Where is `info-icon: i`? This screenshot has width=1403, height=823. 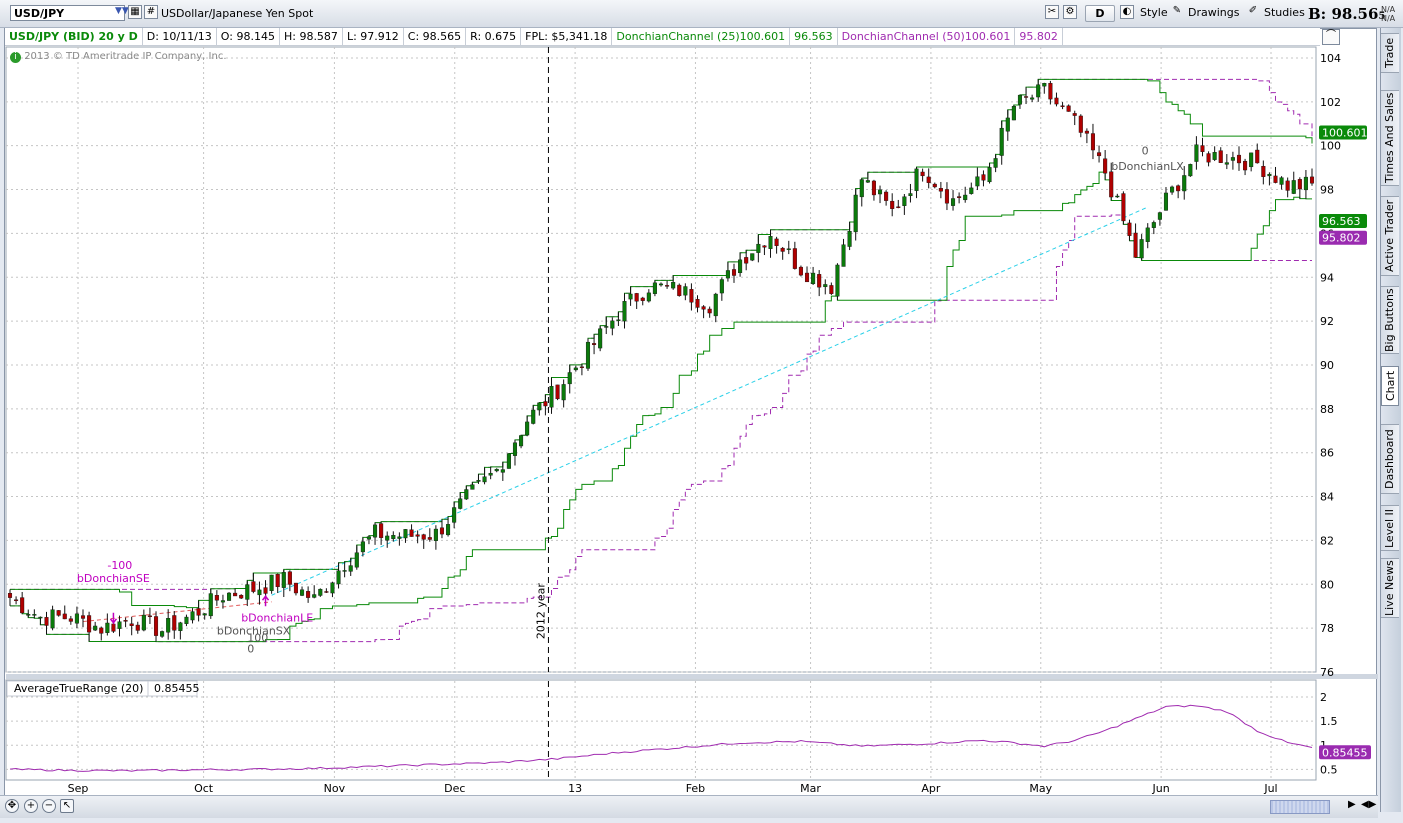 info-icon: i is located at coordinates (15, 57).